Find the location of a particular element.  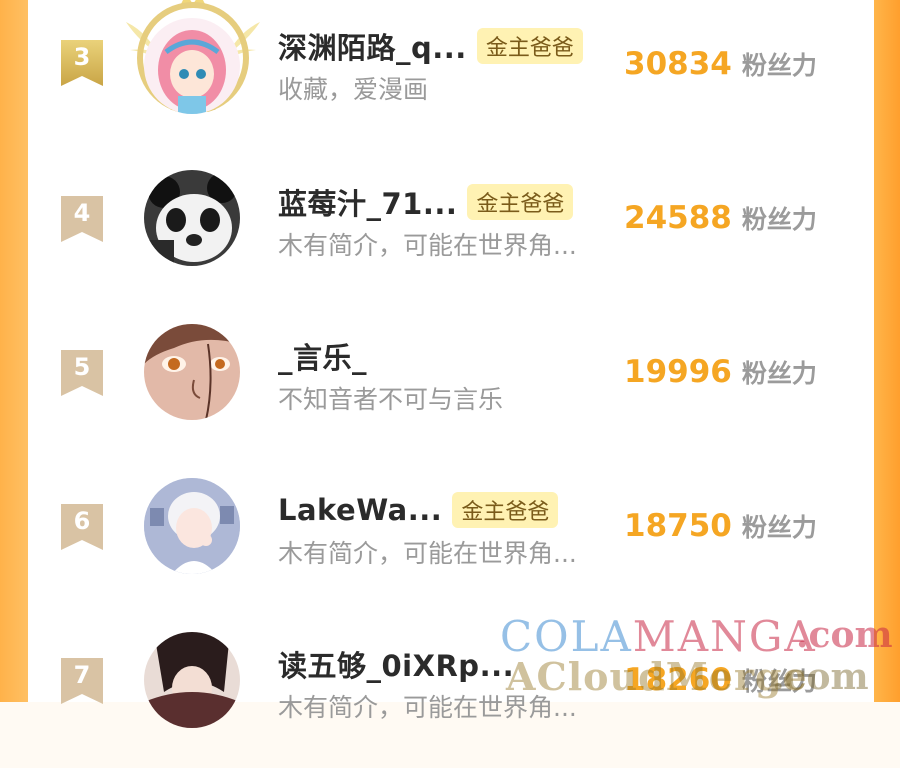

fan-power: 18260 粉丝力 is located at coordinates (720, 682).